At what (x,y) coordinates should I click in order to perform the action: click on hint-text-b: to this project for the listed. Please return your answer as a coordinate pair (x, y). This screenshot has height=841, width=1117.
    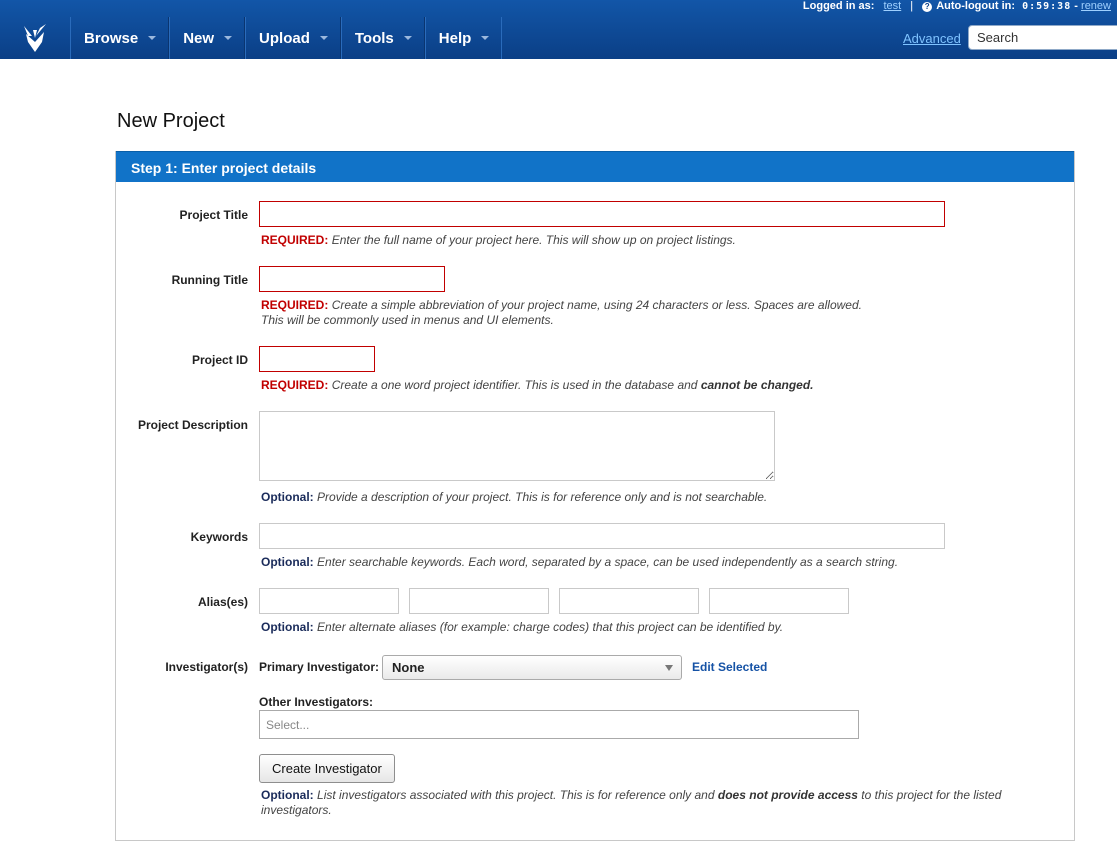
    Looking at the image, I should click on (931, 795).